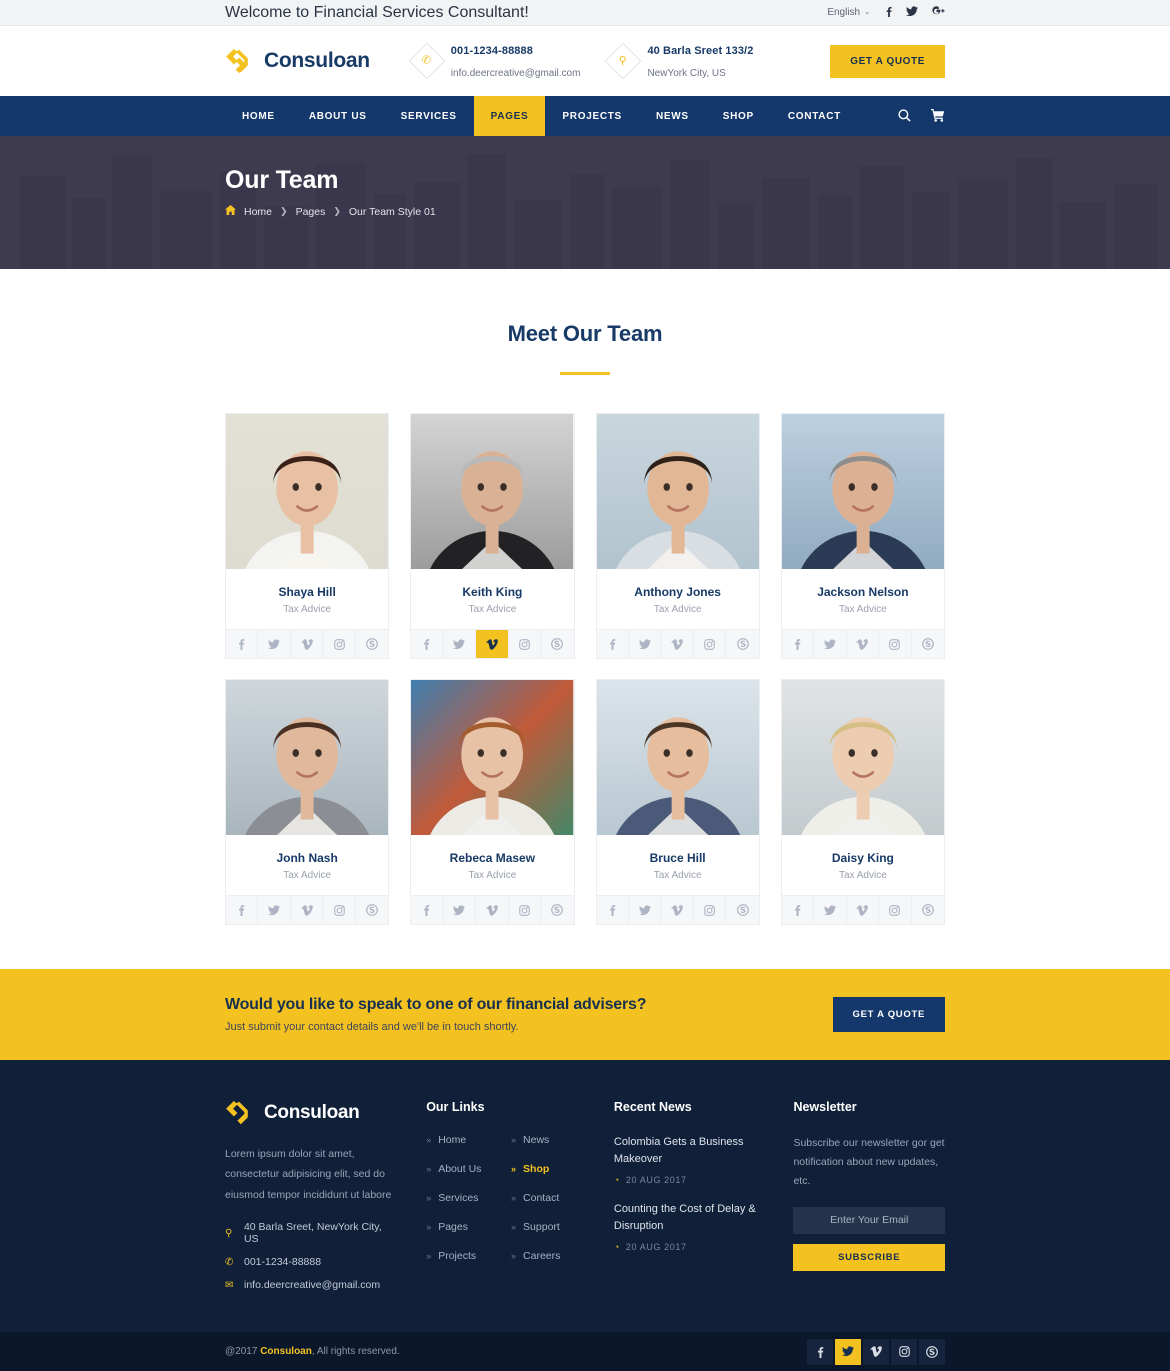 This screenshot has height=1371, width=1170. I want to click on brand-logo: Consuloan, so click(297, 61).